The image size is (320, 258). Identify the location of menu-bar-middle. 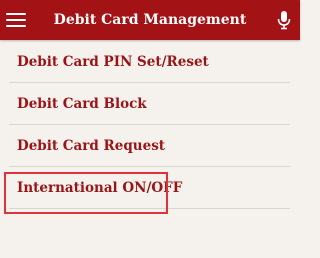
(16, 20).